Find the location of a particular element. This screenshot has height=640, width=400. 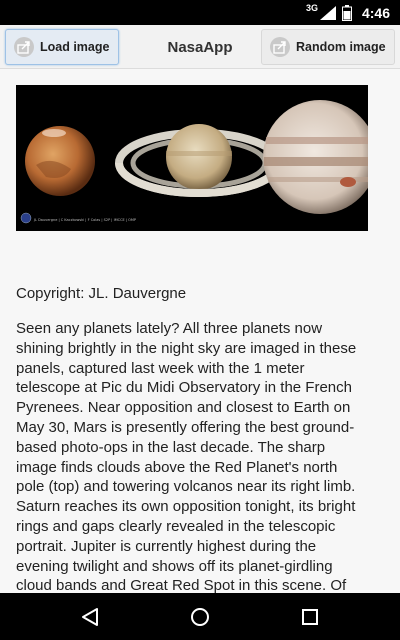

random-image-icon is located at coordinates (280, 47).